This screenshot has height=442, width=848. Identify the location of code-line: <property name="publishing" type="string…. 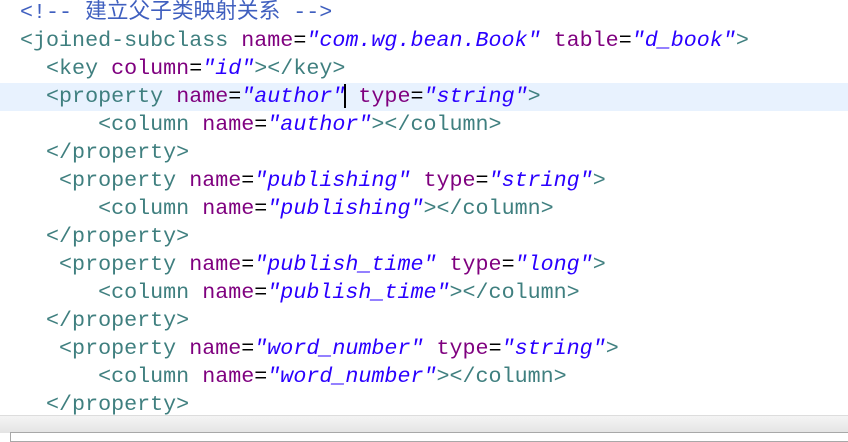
(313, 181).